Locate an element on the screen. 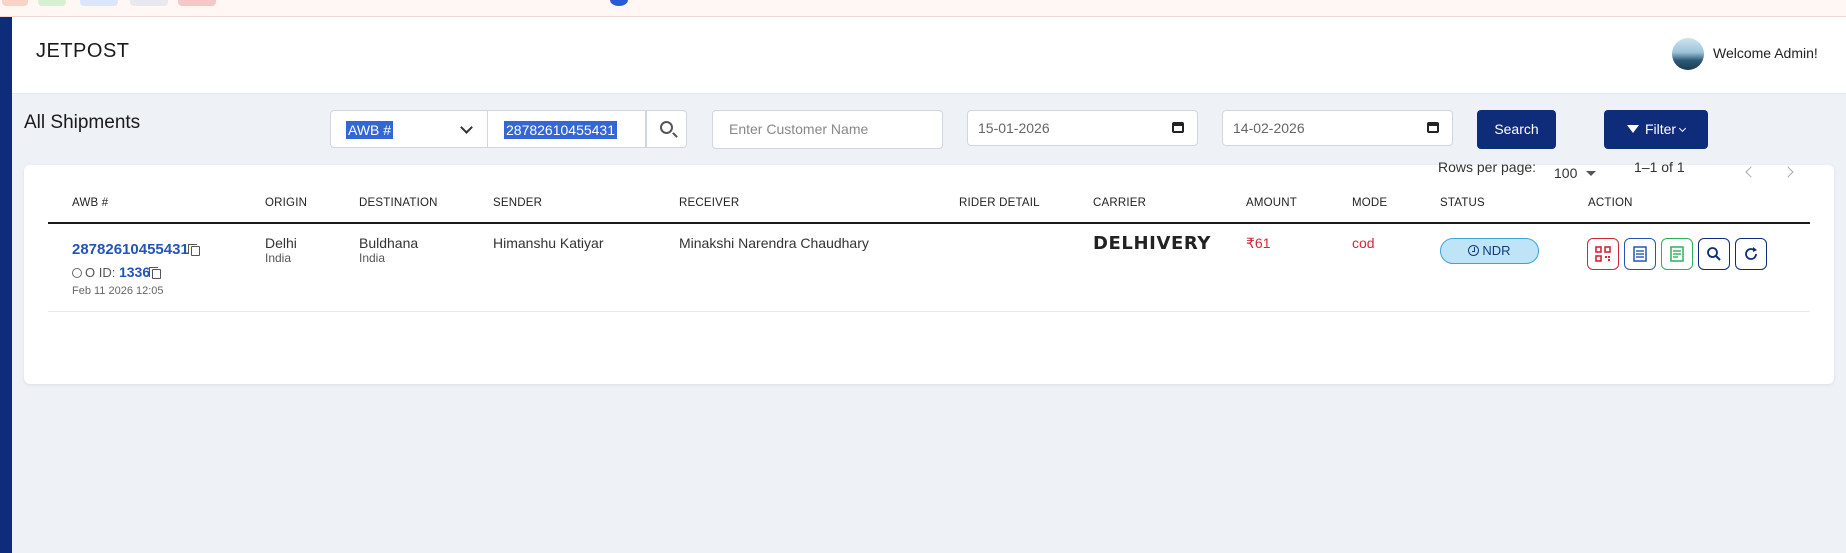 The image size is (1846, 553). table-header-divider is located at coordinates (929, 223).